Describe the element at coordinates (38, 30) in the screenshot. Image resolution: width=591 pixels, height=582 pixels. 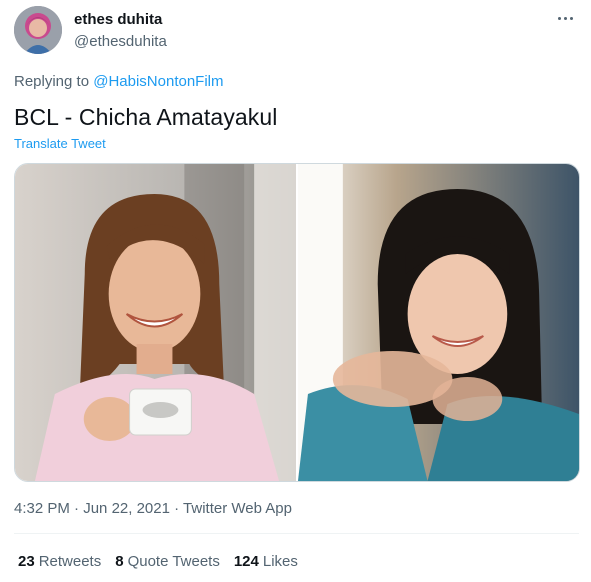
I see `avatar` at that location.